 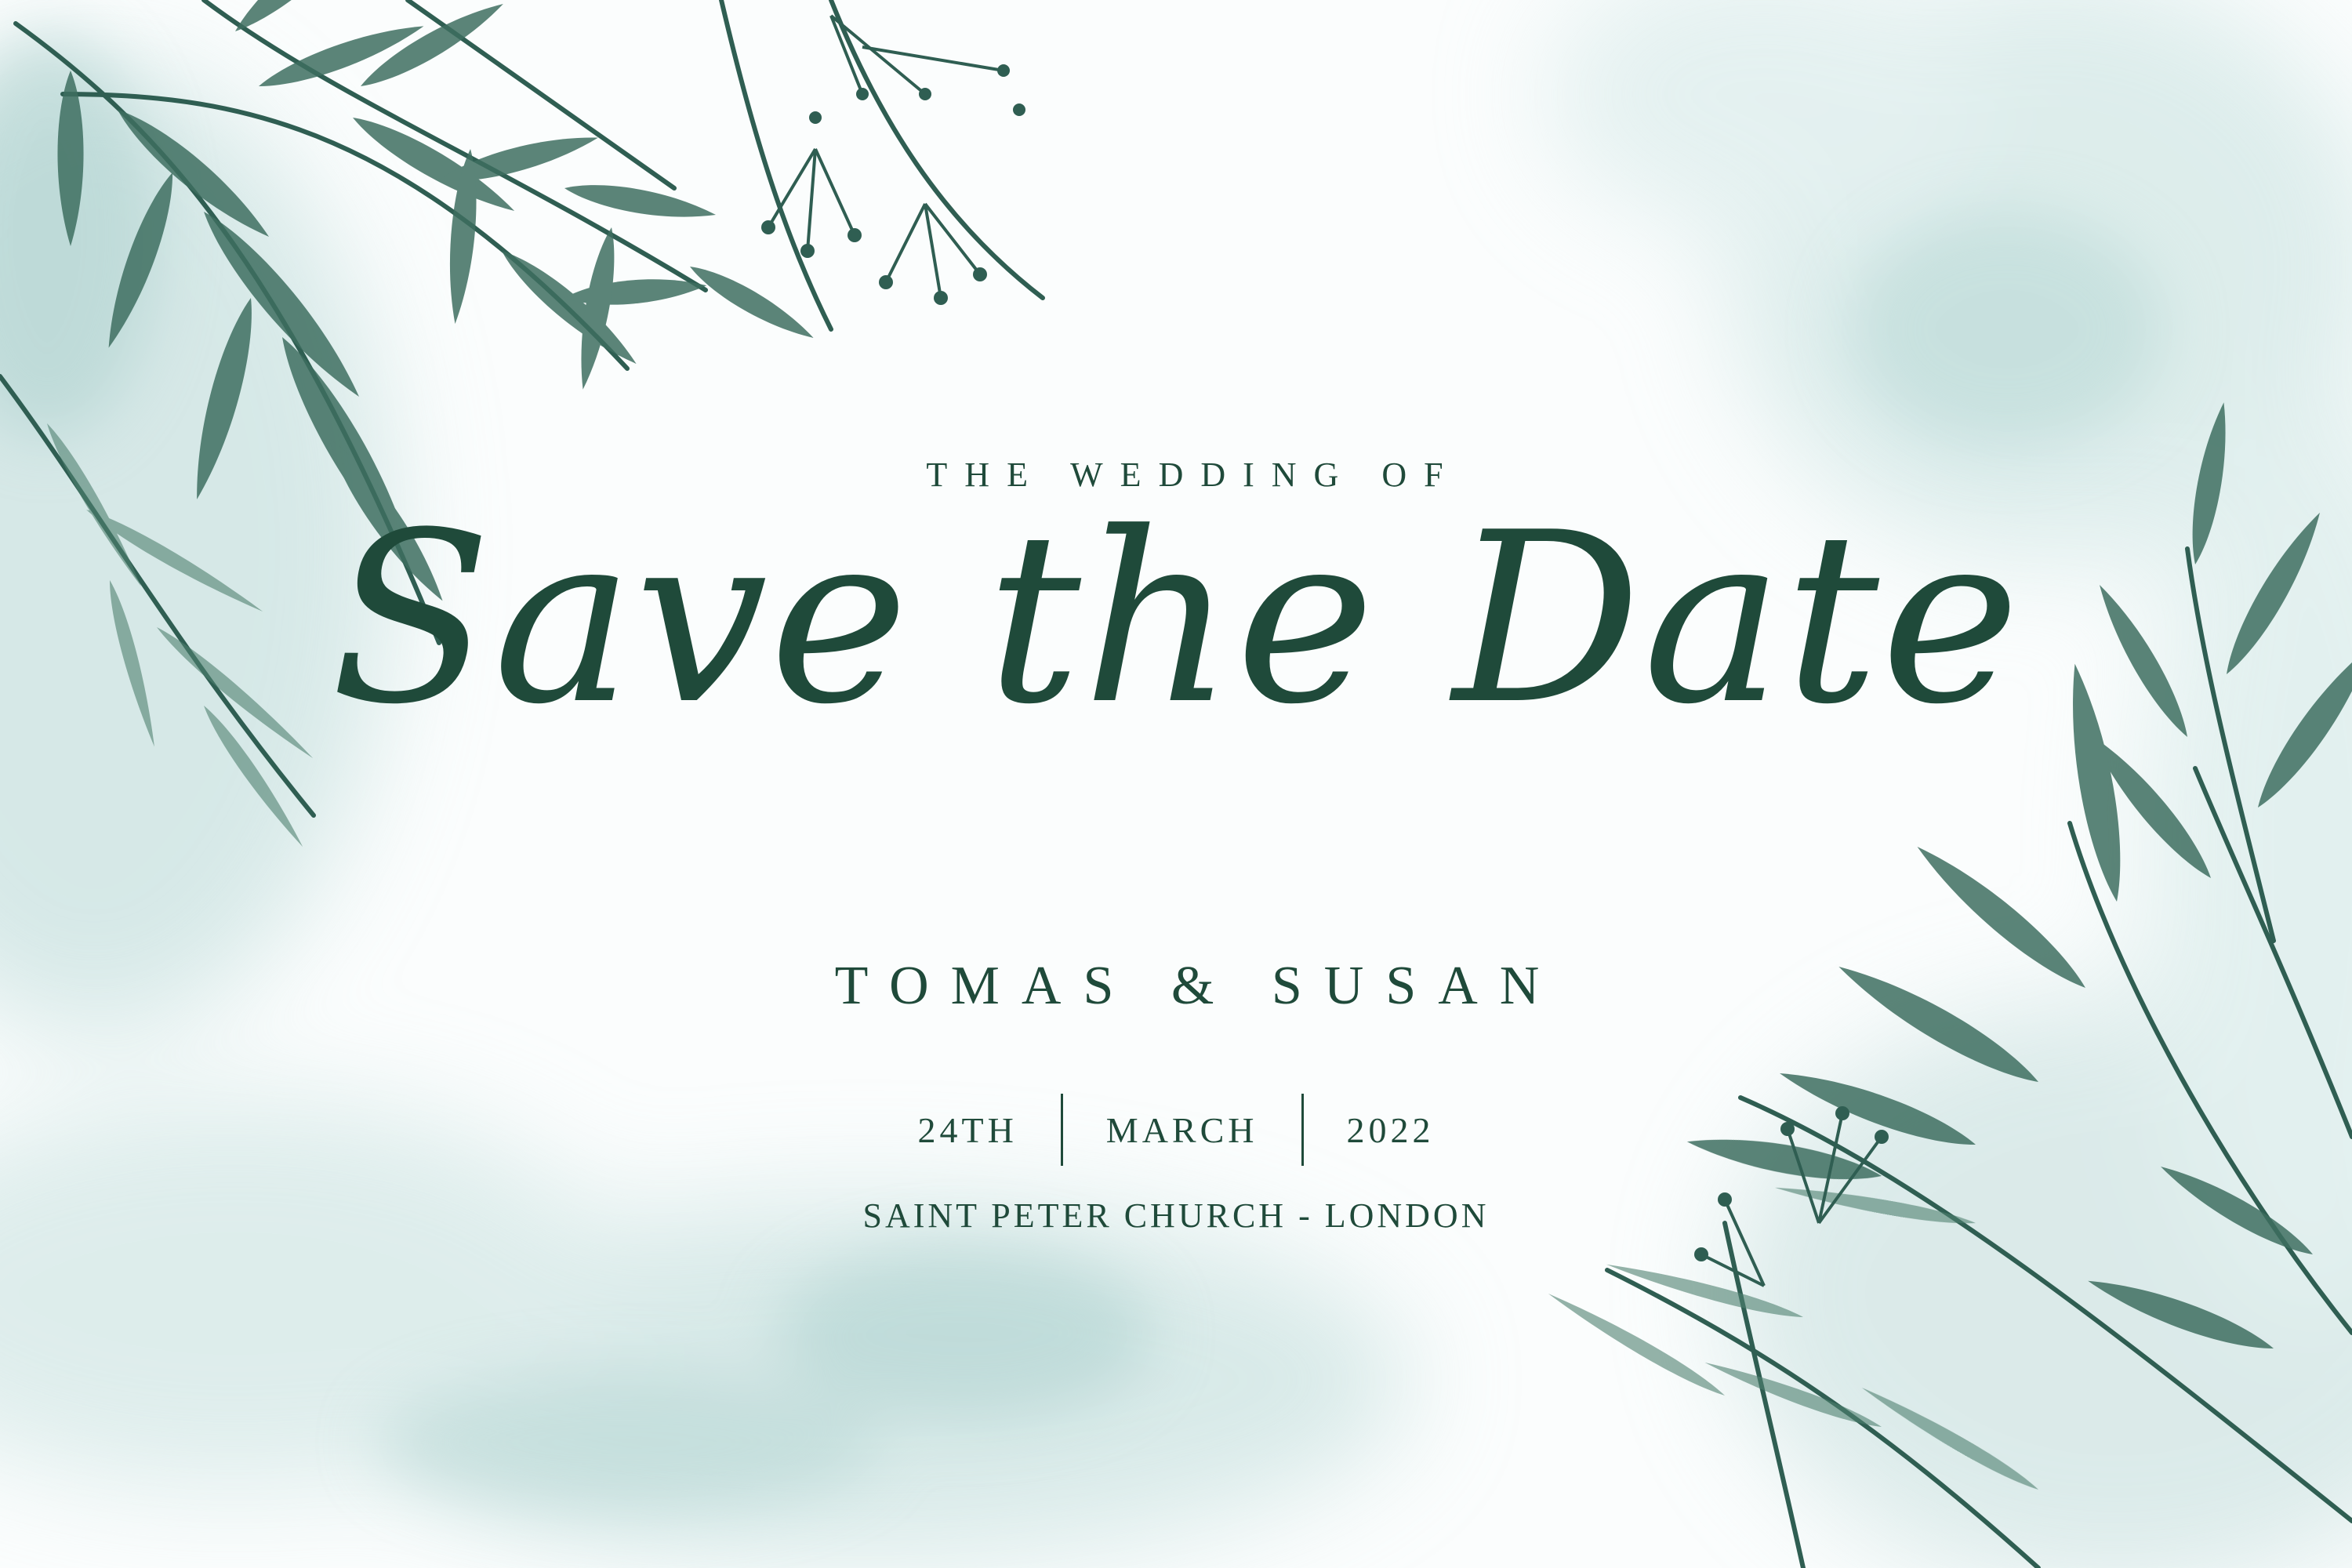 I want to click on venue-text: SAINT PETER CHURCH - LONDON, so click(x=1176, y=1215).